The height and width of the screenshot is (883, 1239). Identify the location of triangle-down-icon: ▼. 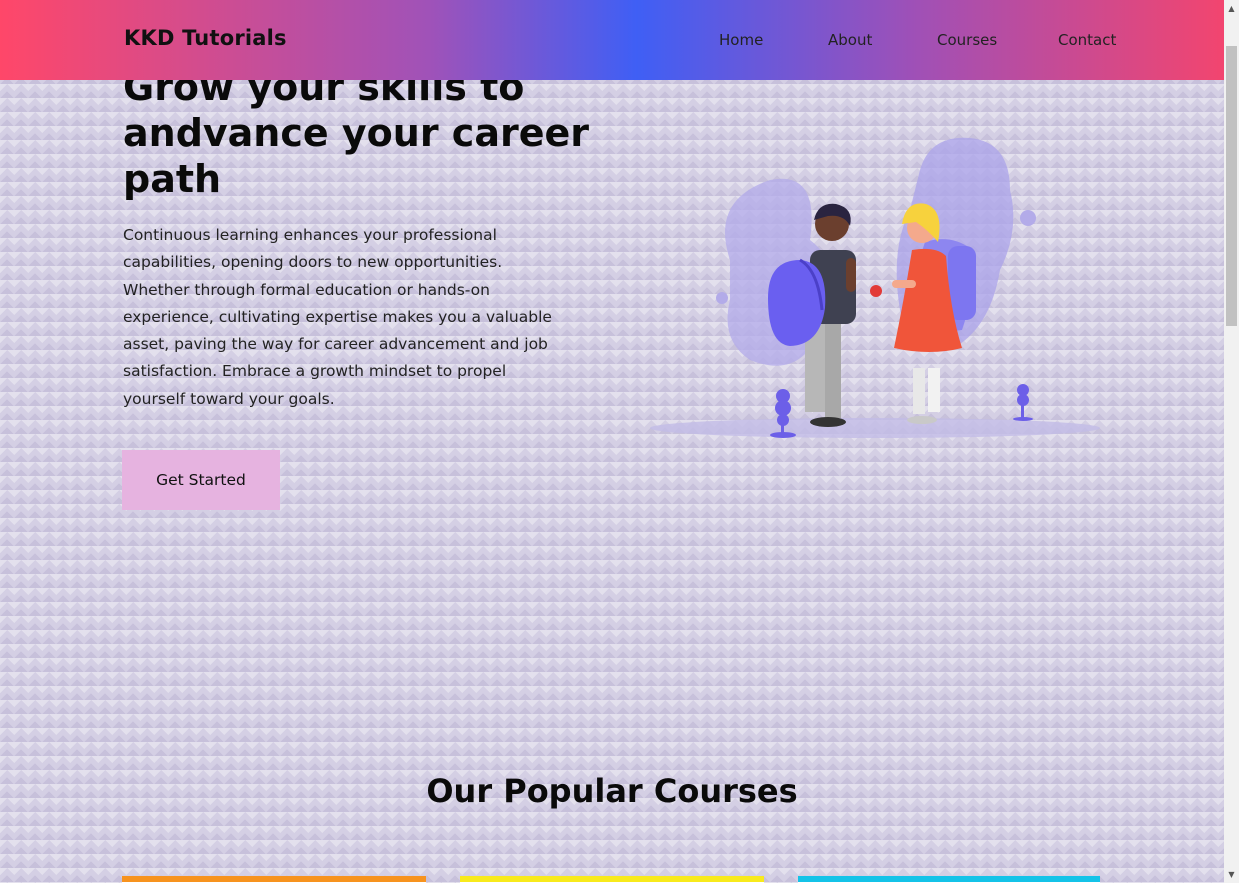
(1231, 874).